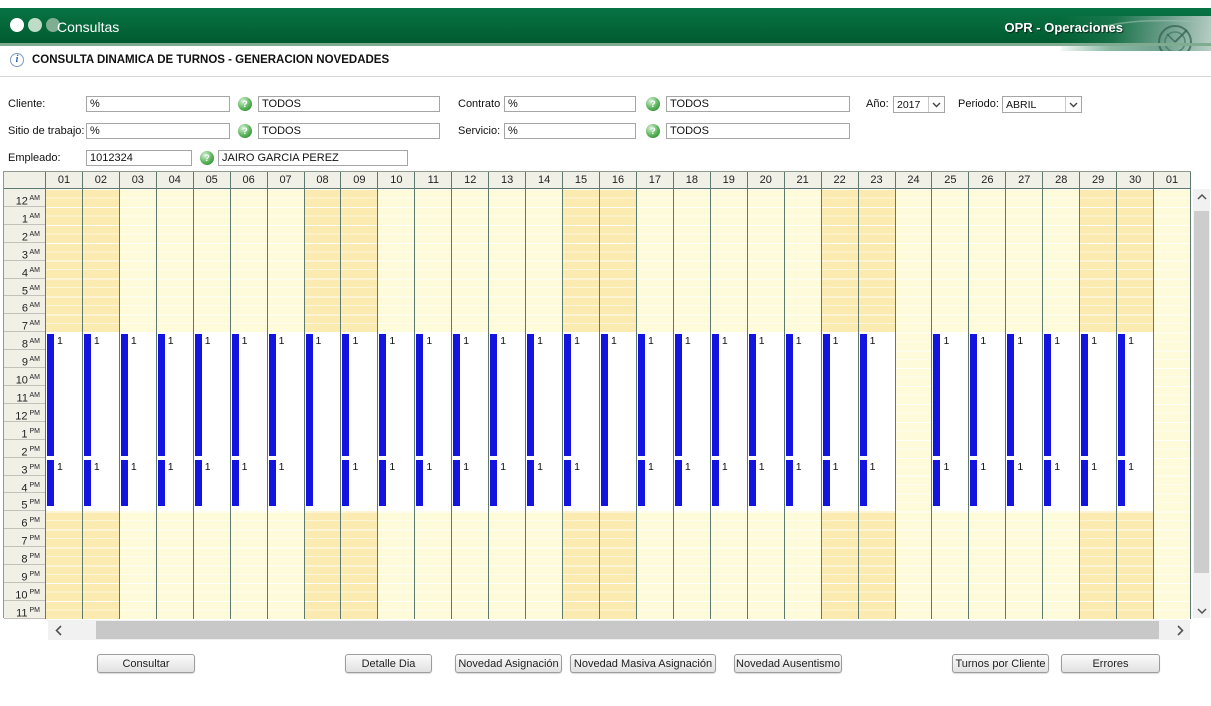 This screenshot has height=706, width=1211. I want to click on horizontal-scrollbar, so click(619, 630).